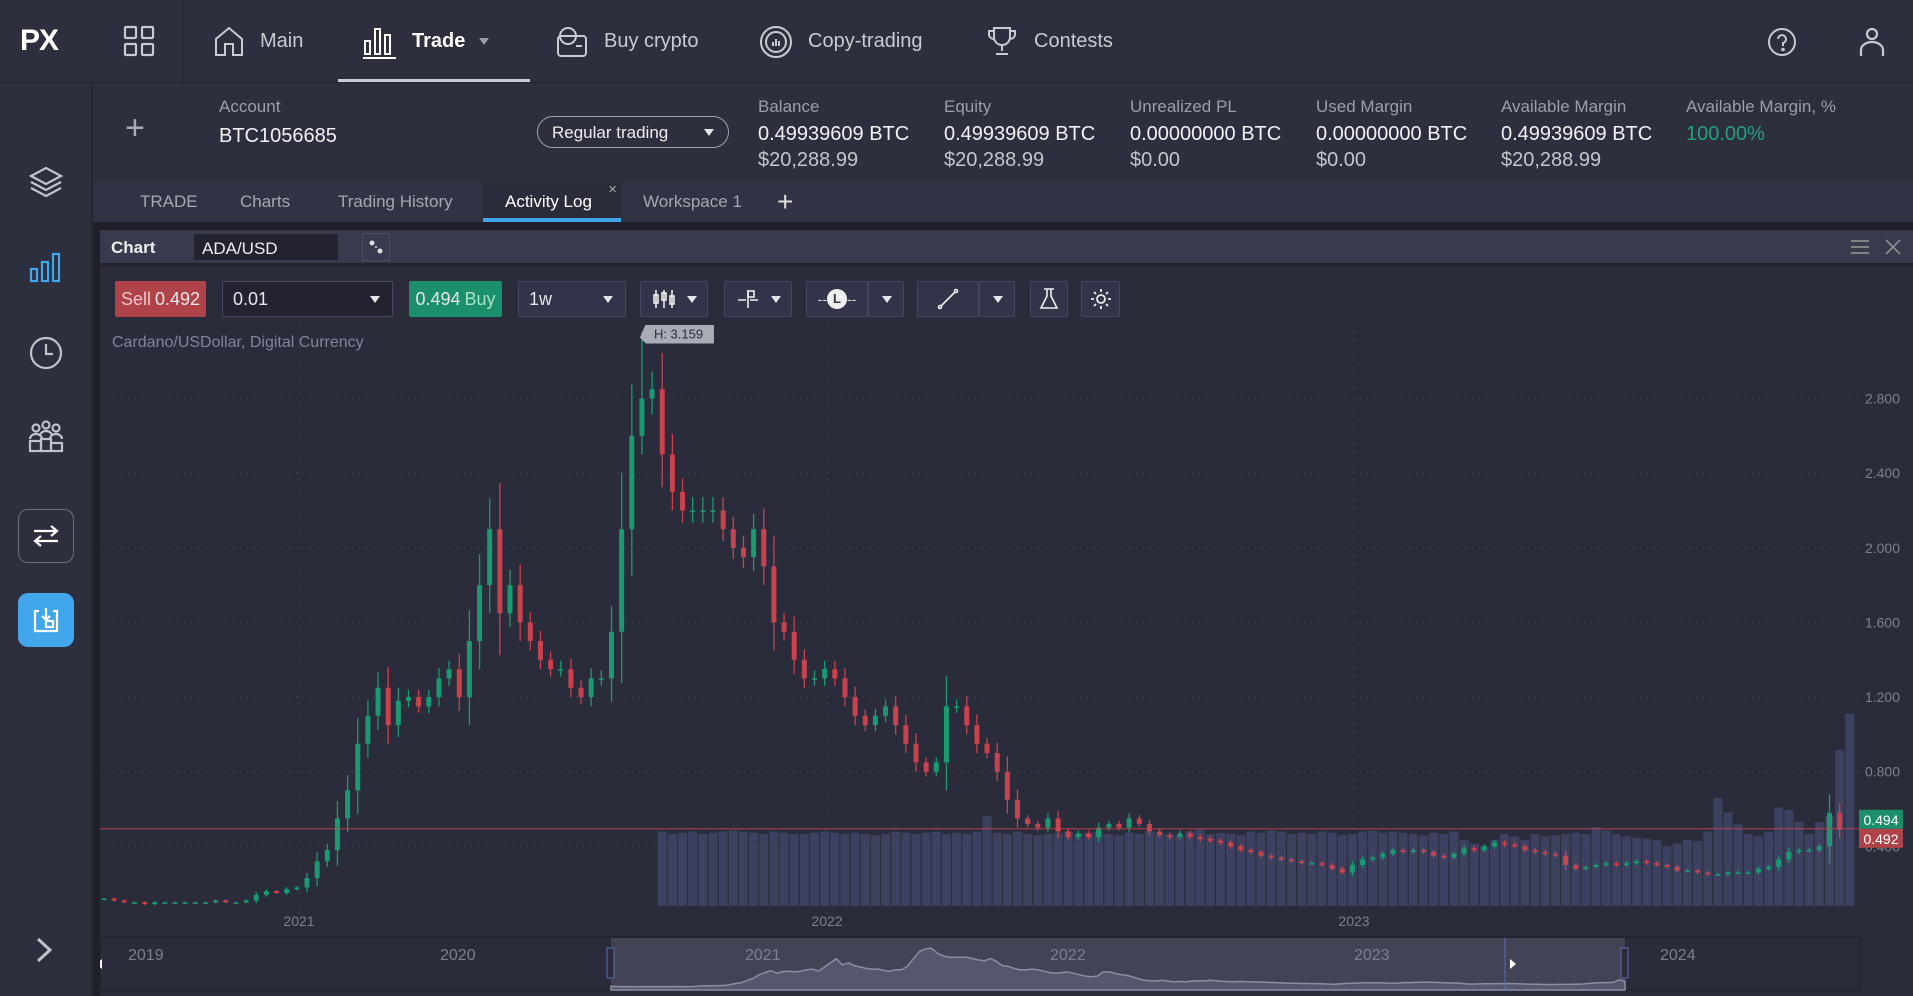 The image size is (1913, 996). I want to click on tab-charts: Charts, so click(265, 202).